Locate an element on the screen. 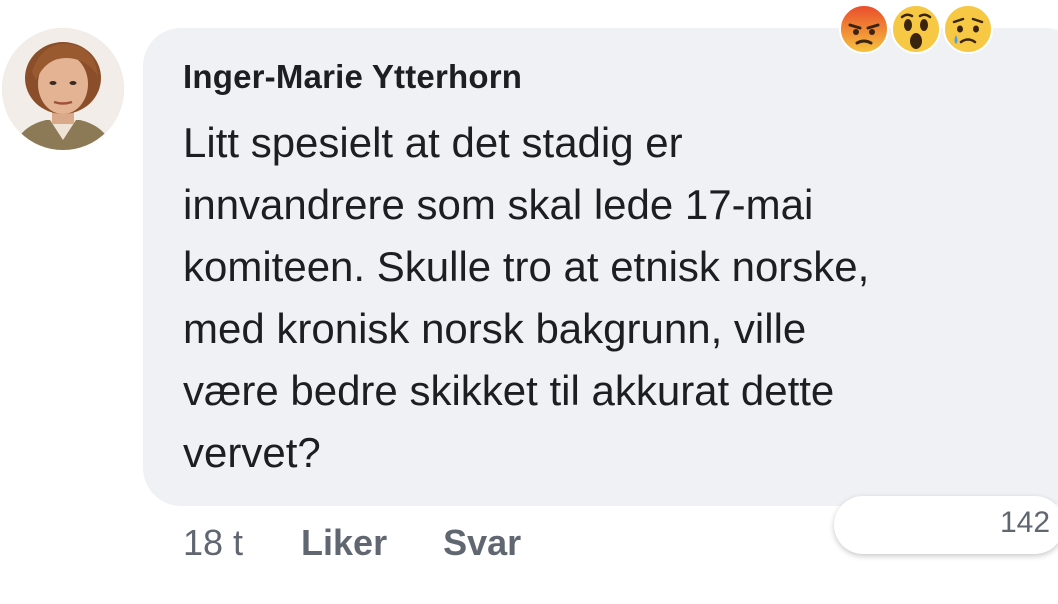 This screenshot has width=1058, height=604. comment-text-line: innvandrere som skal lede 17-mai is located at coordinates (498, 204).